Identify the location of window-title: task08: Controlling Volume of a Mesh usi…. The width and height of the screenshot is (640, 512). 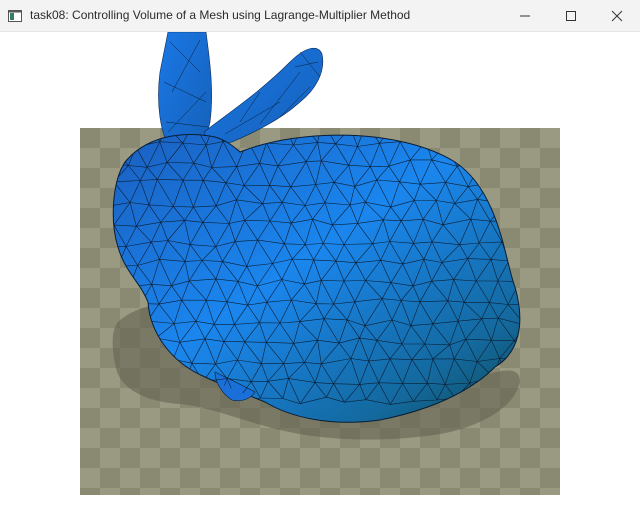
(220, 15).